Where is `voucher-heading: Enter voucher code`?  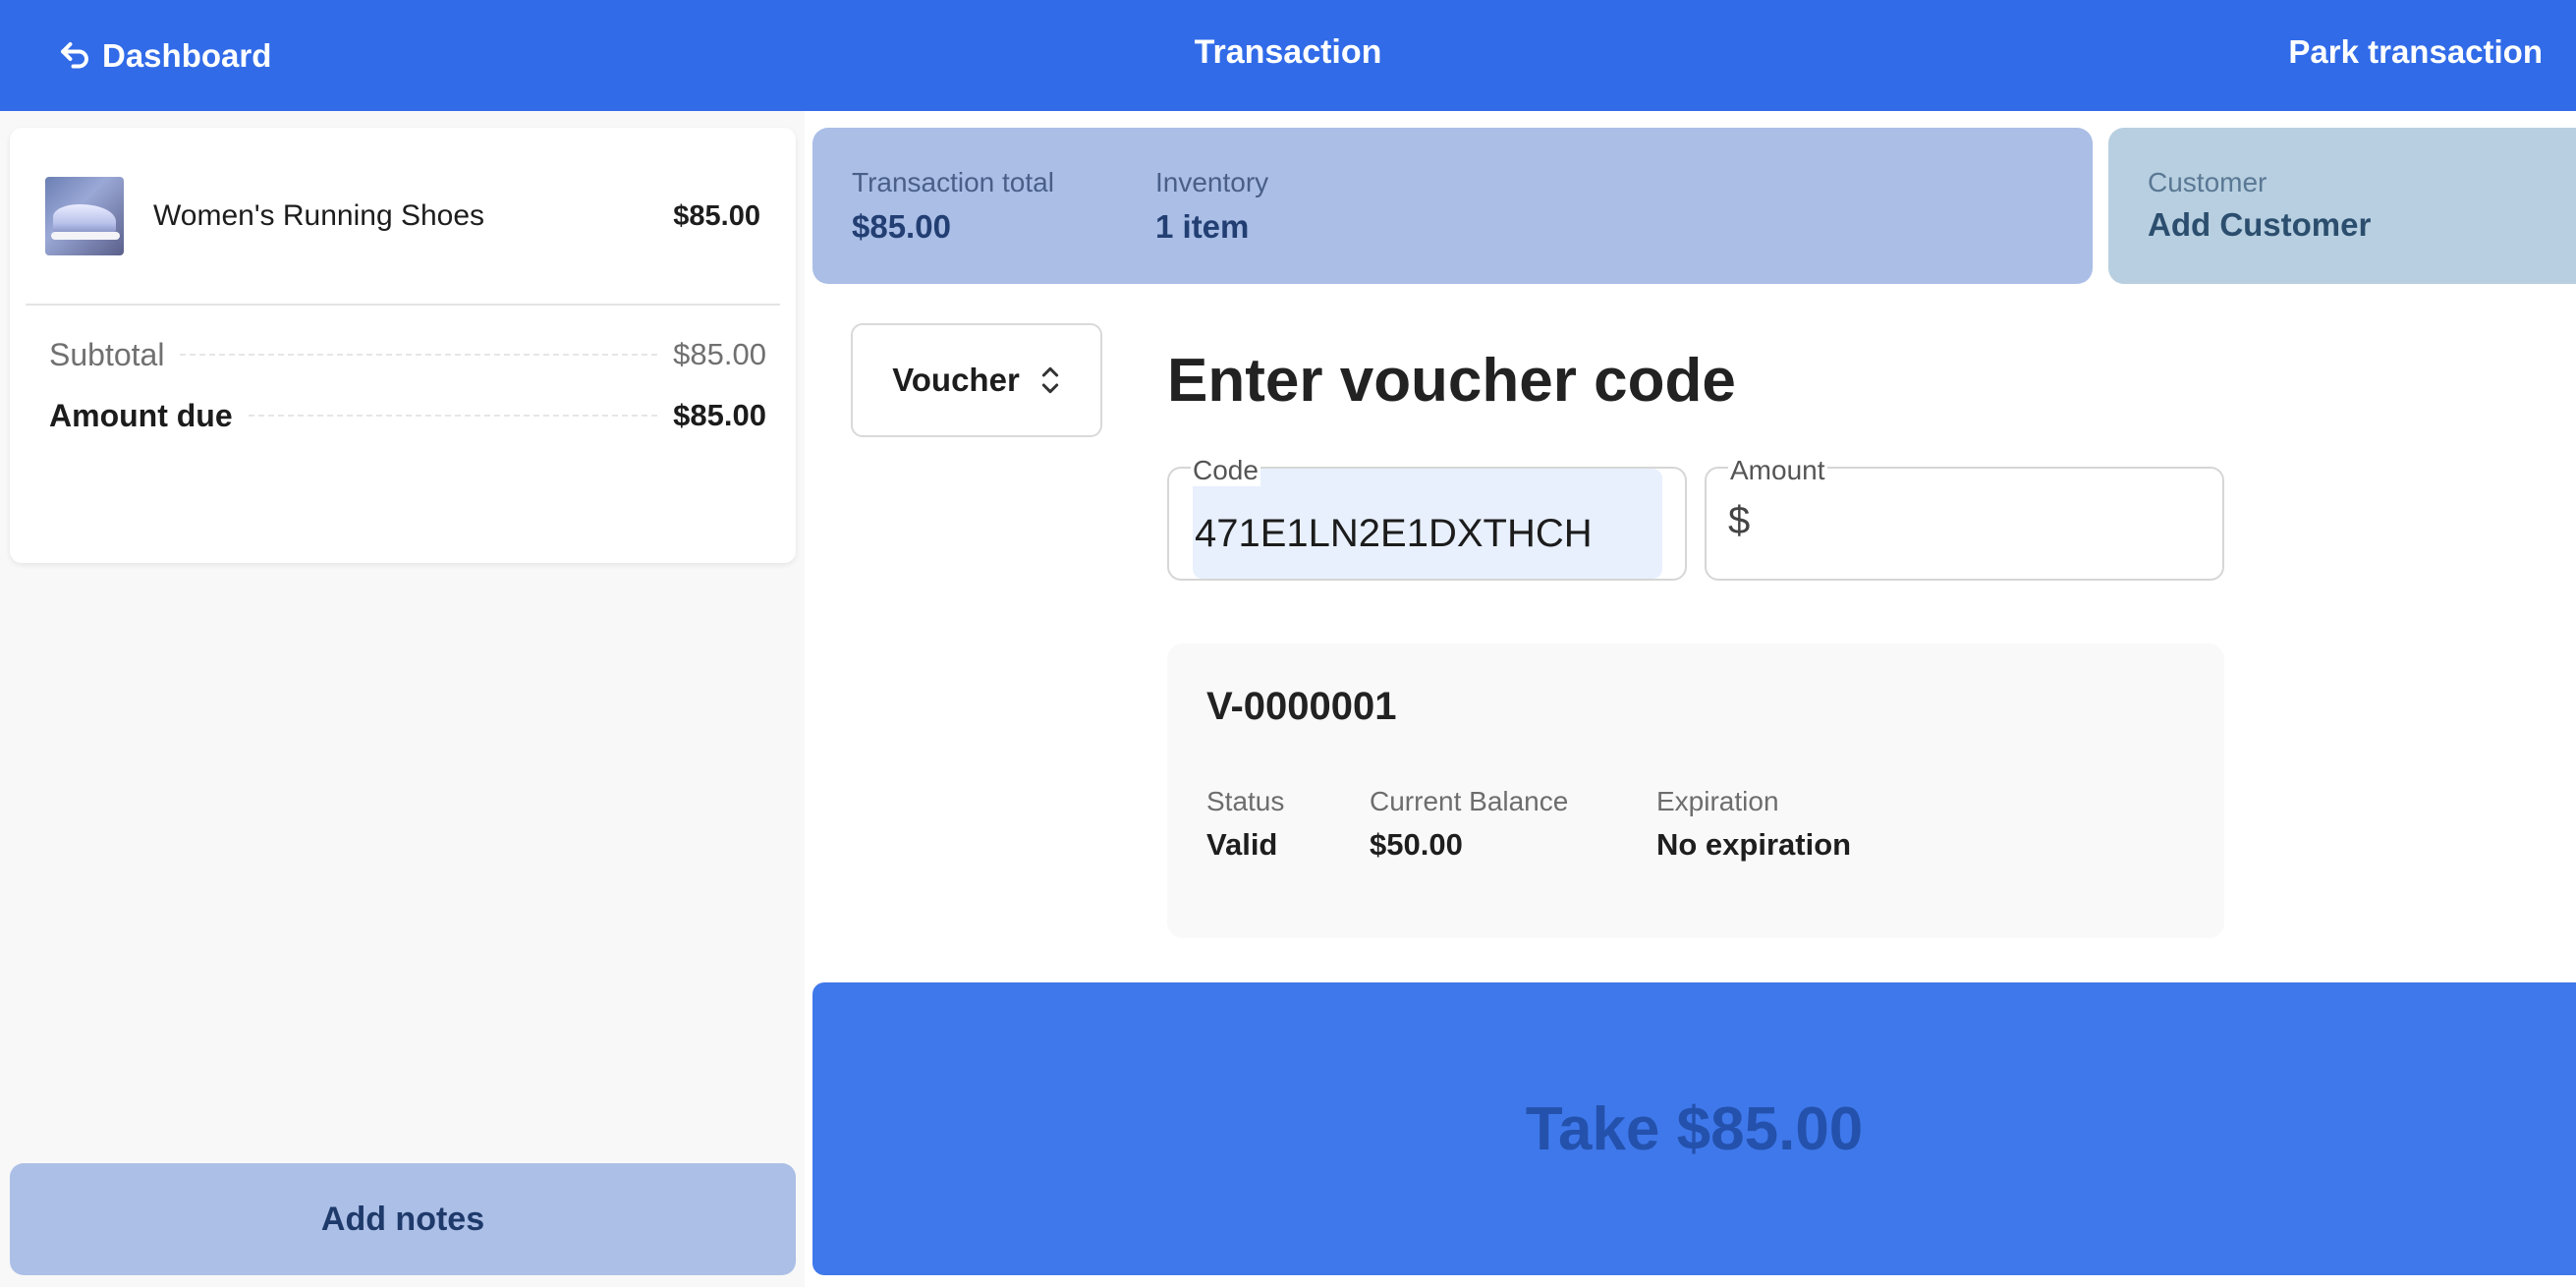 voucher-heading: Enter voucher code is located at coordinates (1451, 381).